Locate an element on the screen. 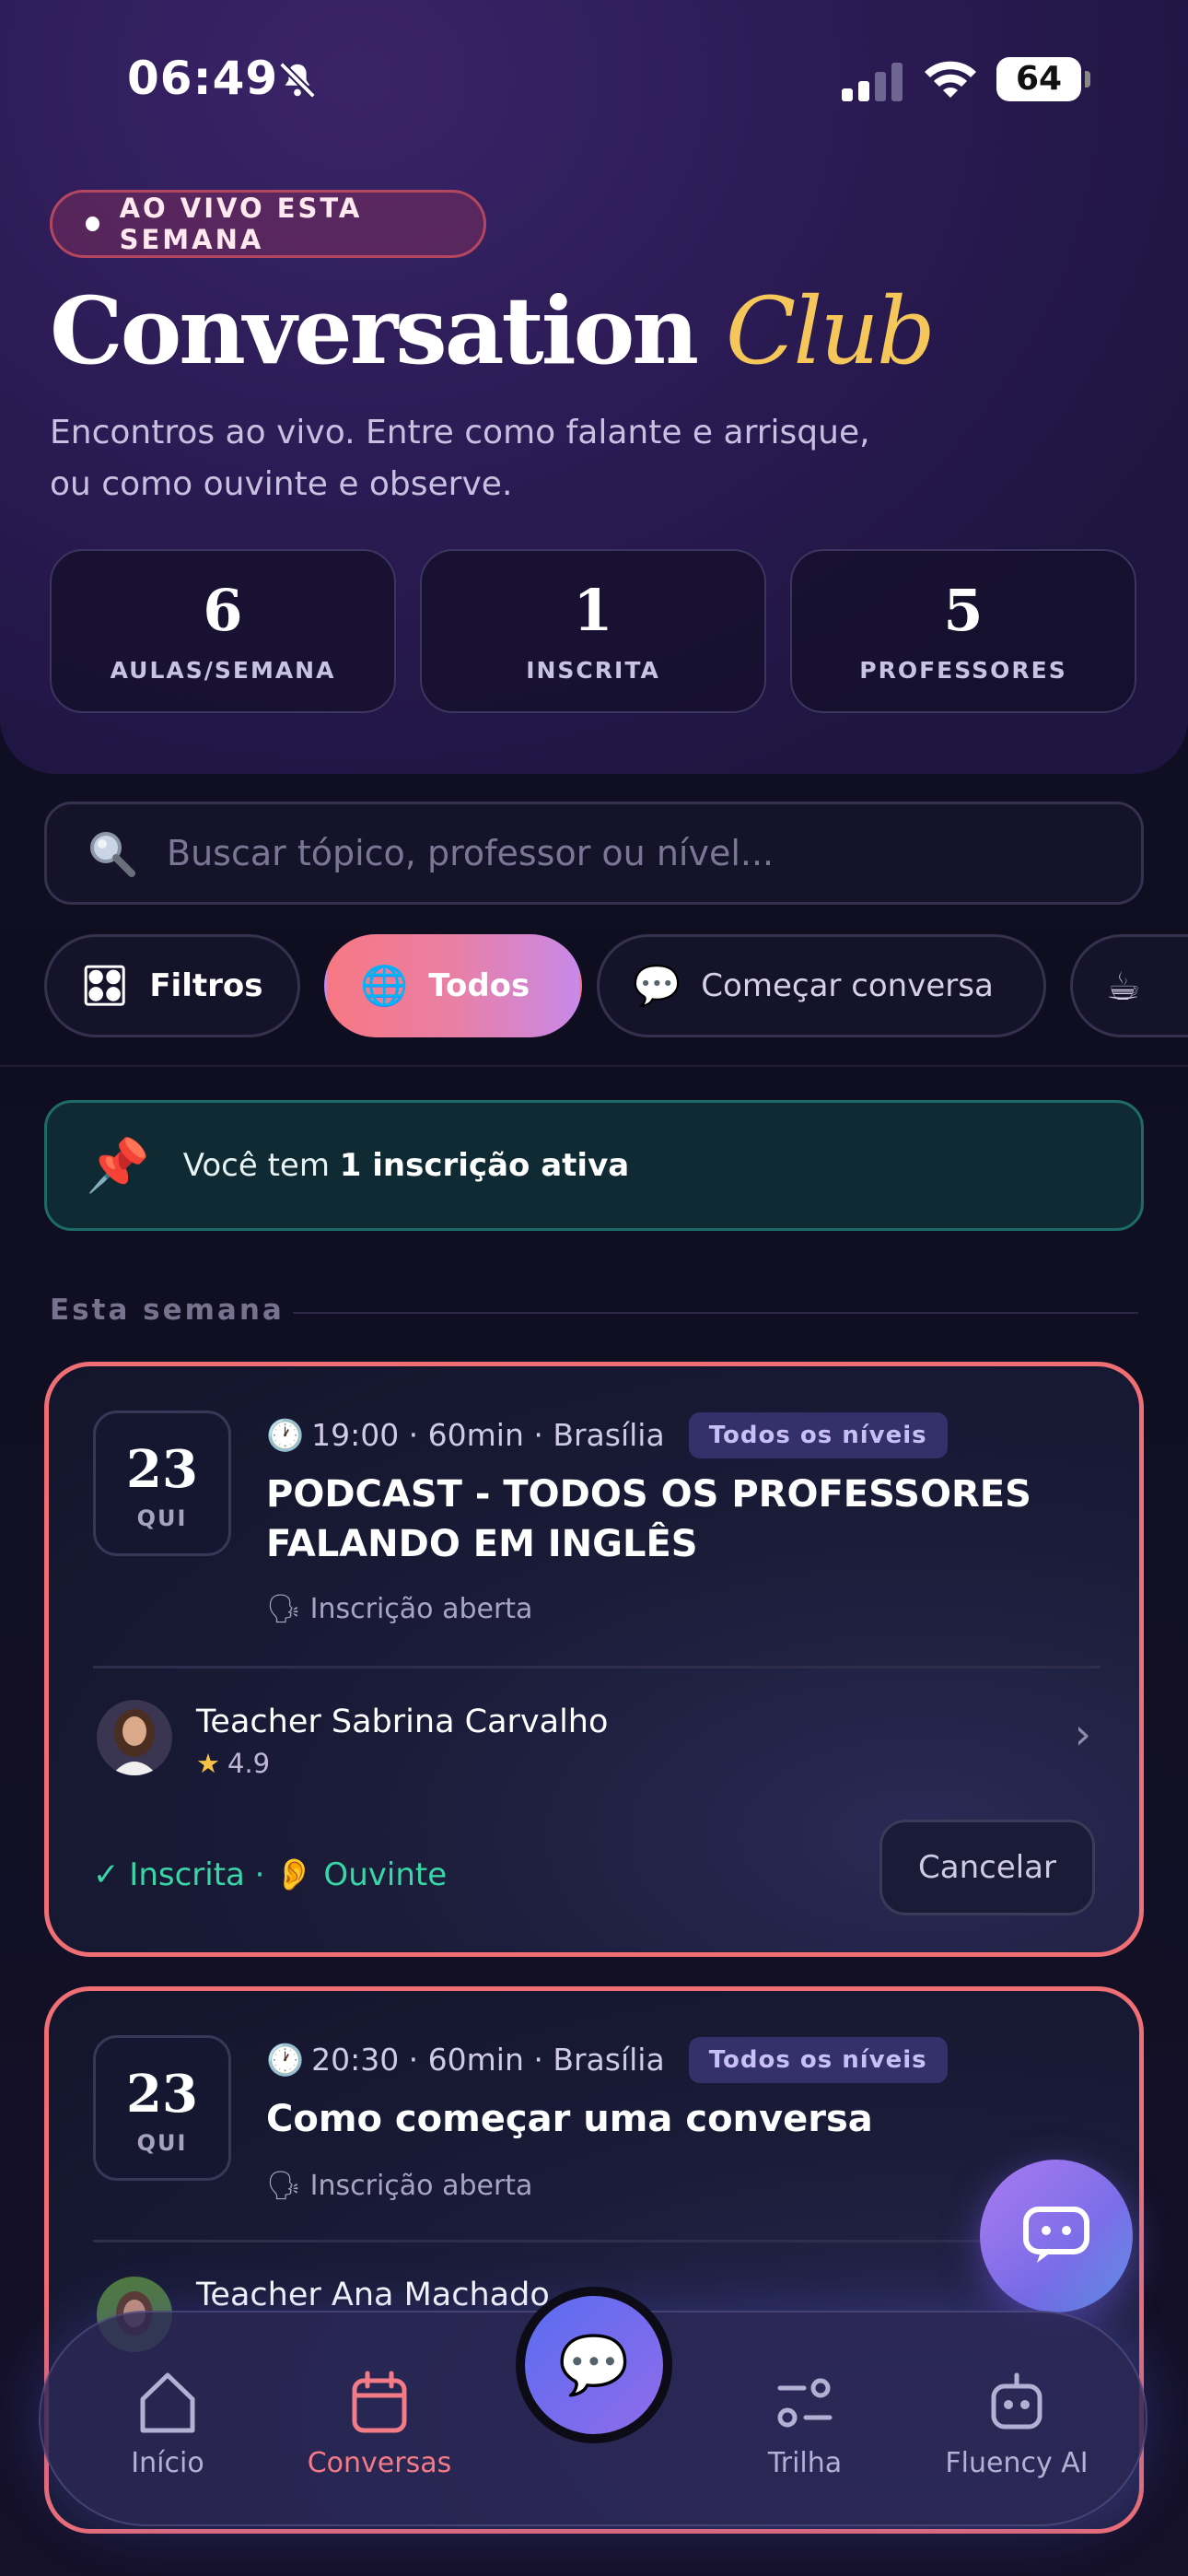  search-icon is located at coordinates (112, 854).